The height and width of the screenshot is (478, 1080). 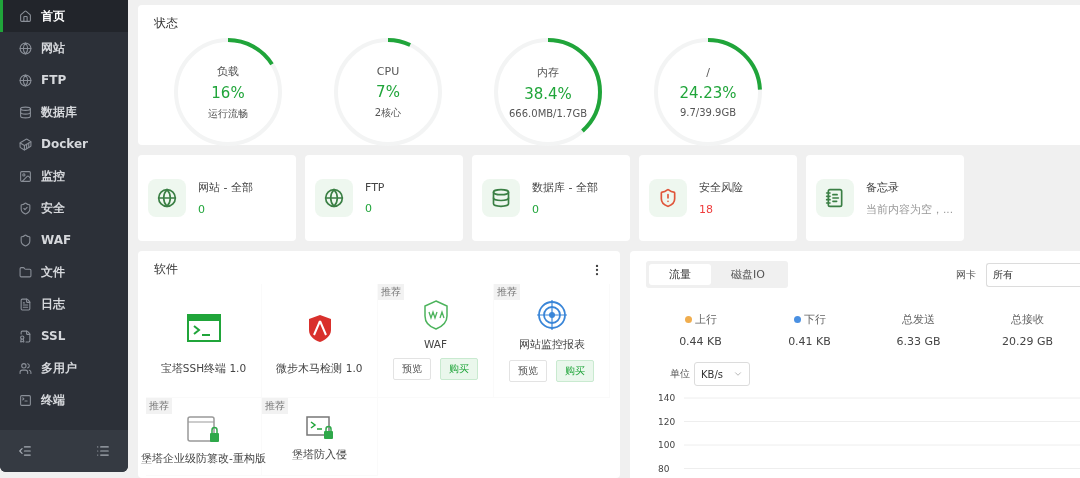 What do you see at coordinates (668, 198) in the screenshot?
I see `shield-alert-icon` at bounding box center [668, 198].